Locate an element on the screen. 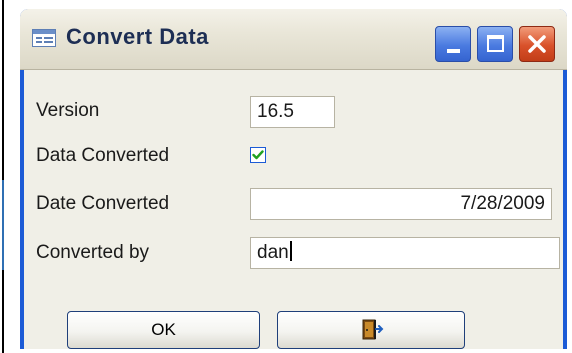  maximize-icon is located at coordinates (495, 43).